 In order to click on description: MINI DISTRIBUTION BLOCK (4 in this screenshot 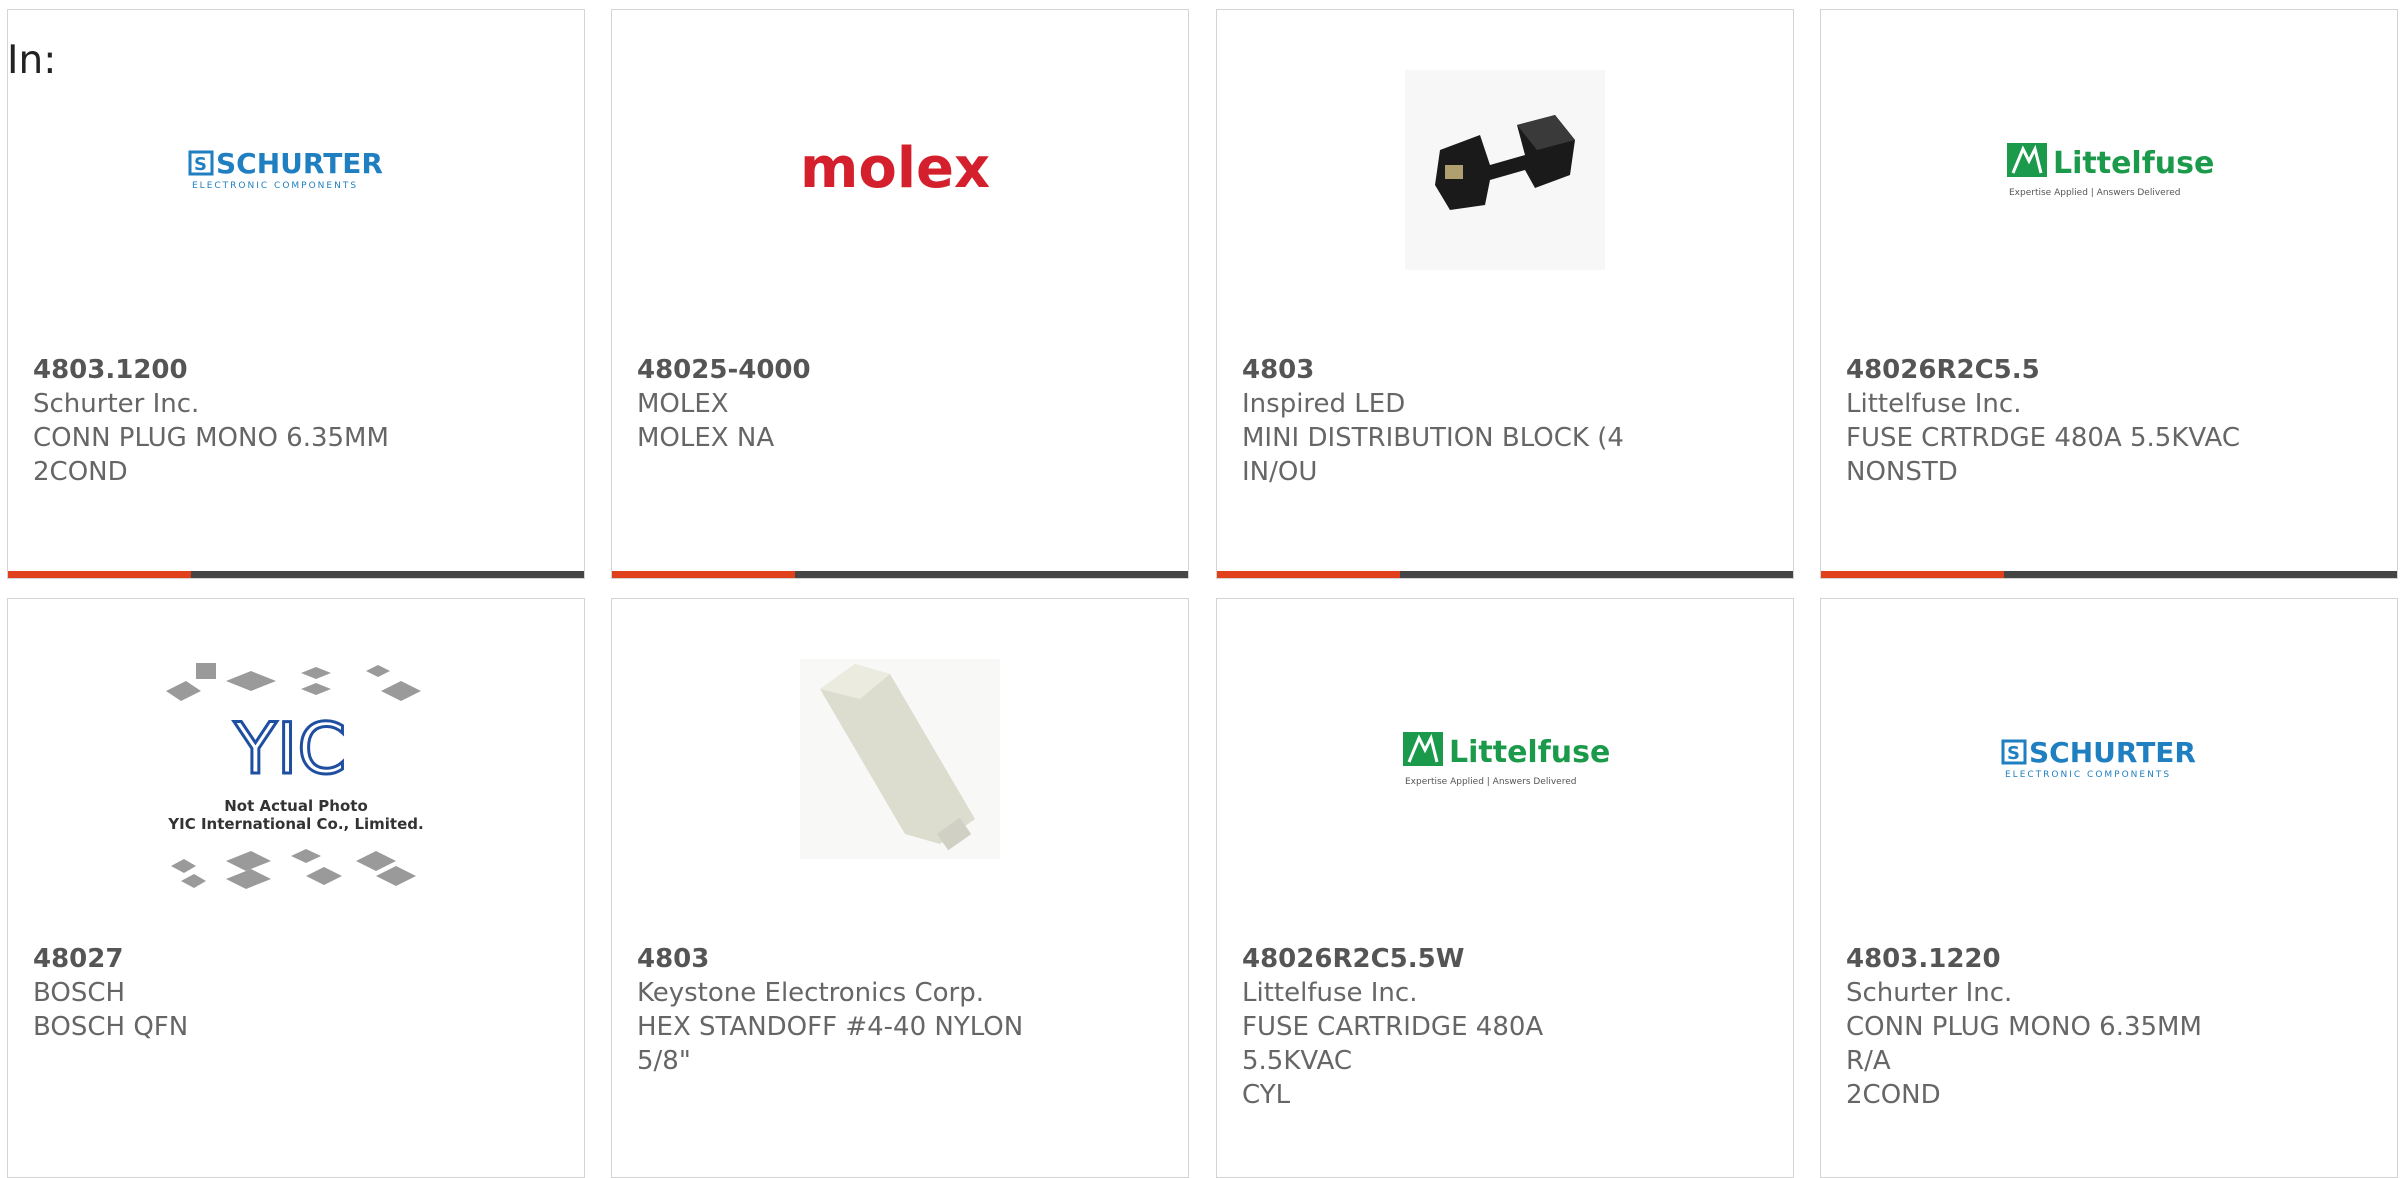, I will do `click(1433, 438)`.